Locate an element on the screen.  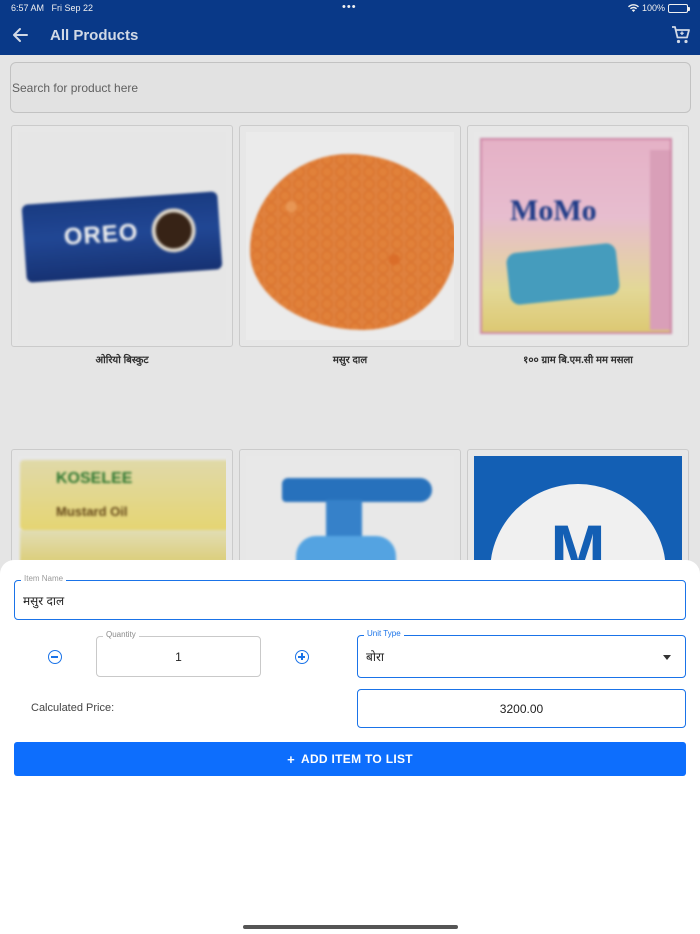
item-name-field: Item Name मसुर दाल is located at coordinates (350, 597).